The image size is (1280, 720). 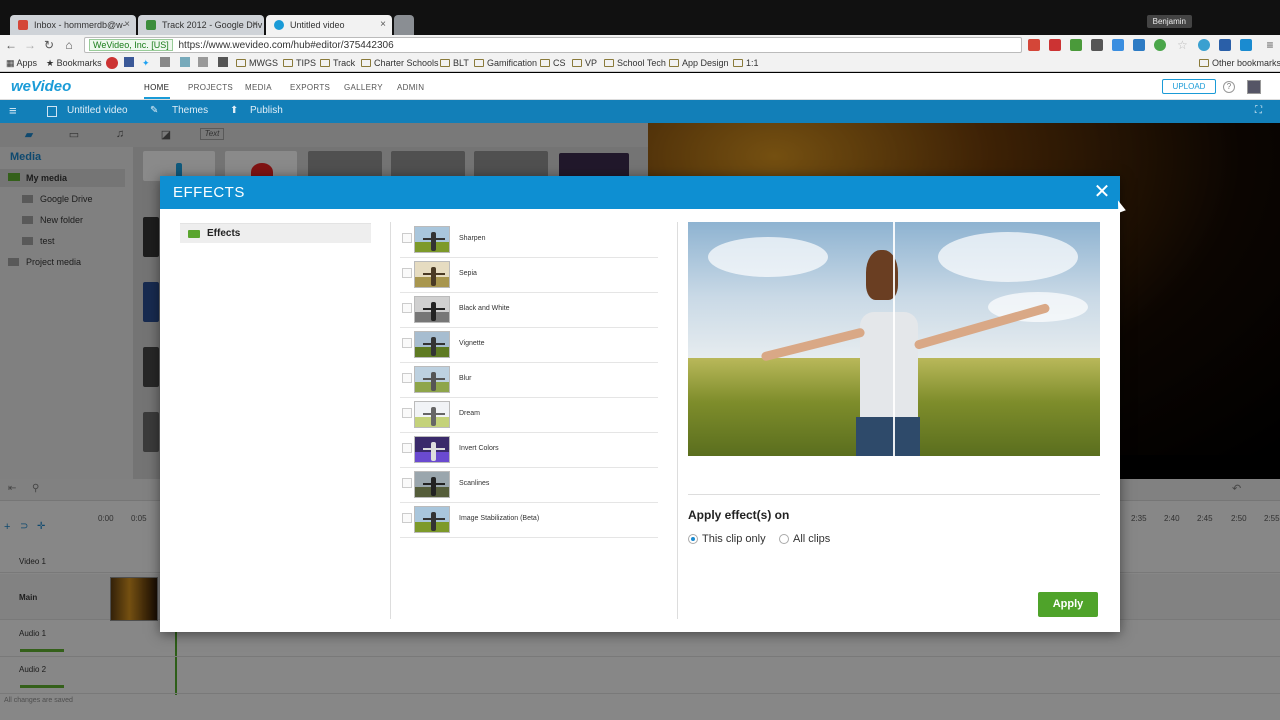 I want to click on publish-button: Publish, so click(x=266, y=110).